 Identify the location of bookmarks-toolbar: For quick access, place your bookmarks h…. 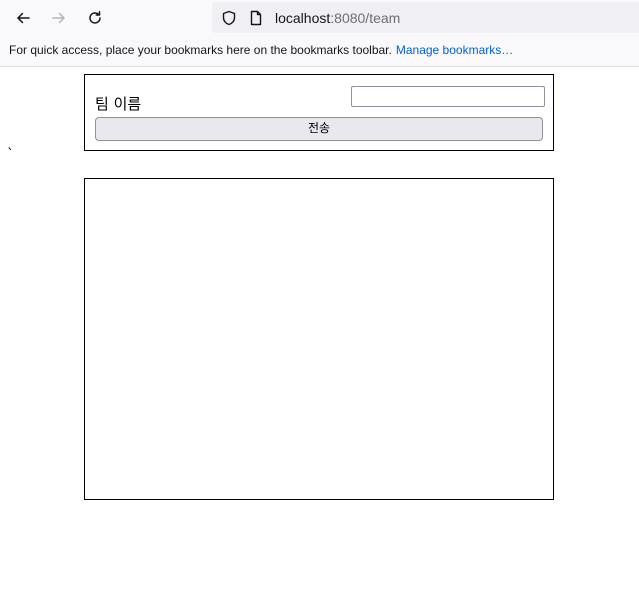
(319, 50).